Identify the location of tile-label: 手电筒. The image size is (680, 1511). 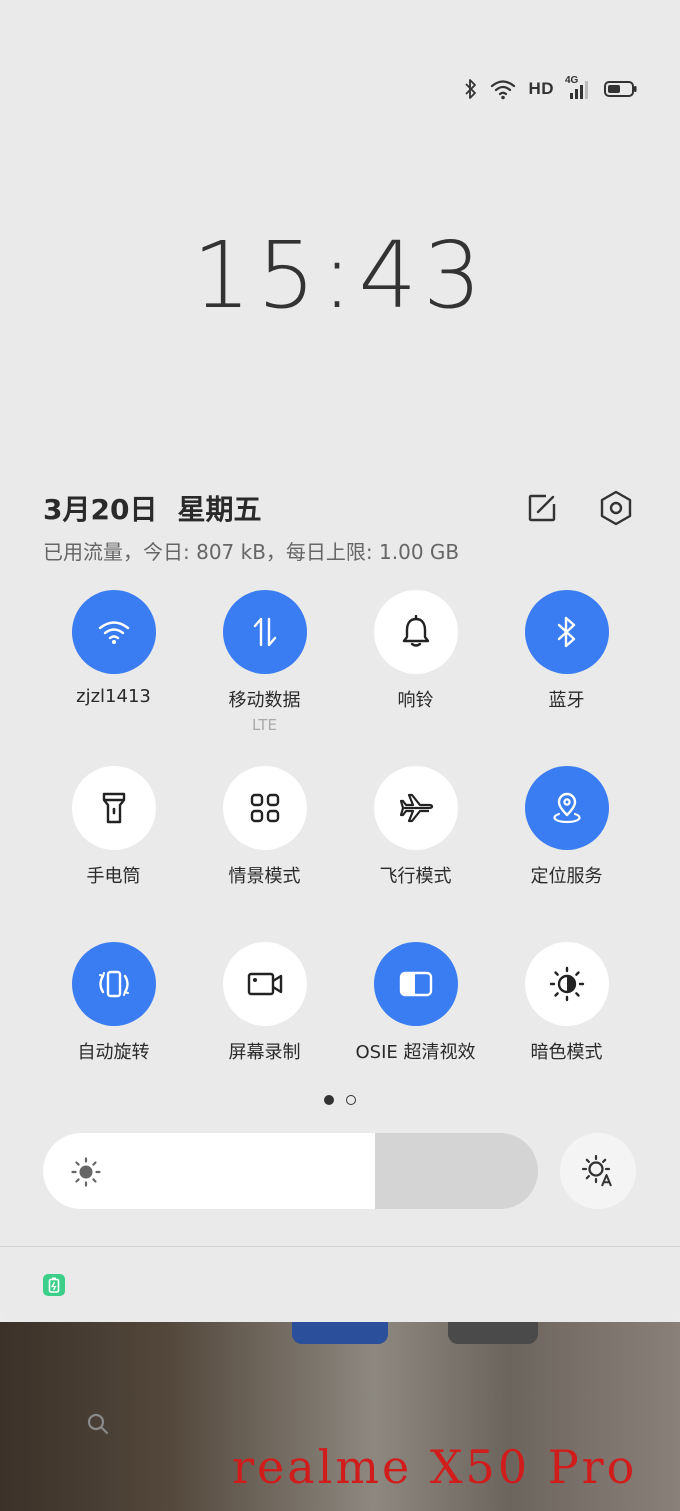
(113, 876).